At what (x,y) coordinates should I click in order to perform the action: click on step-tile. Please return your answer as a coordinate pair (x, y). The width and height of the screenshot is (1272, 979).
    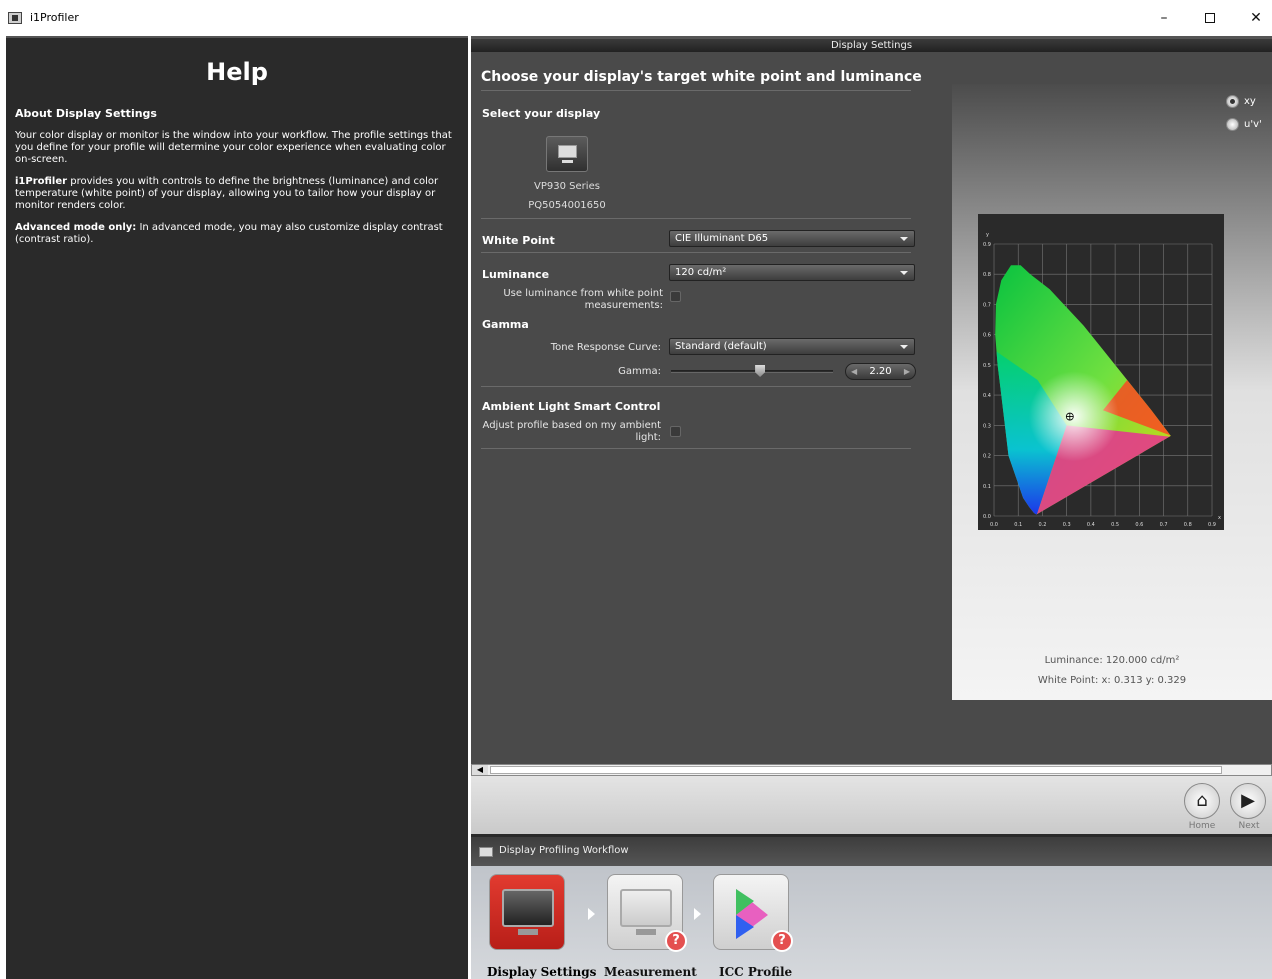
    Looking at the image, I should click on (527, 912).